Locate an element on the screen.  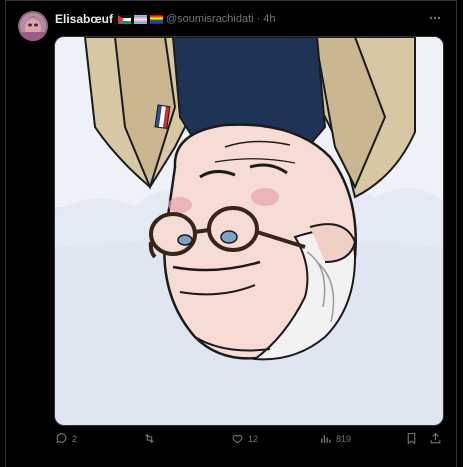
palestine-flag-icon is located at coordinates (125, 19).